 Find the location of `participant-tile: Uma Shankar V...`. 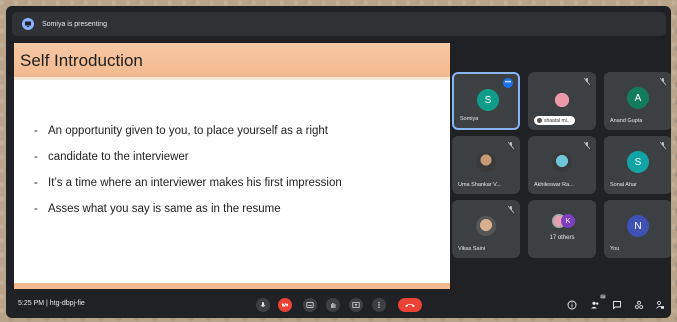

participant-tile: Uma Shankar V... is located at coordinates (486, 165).